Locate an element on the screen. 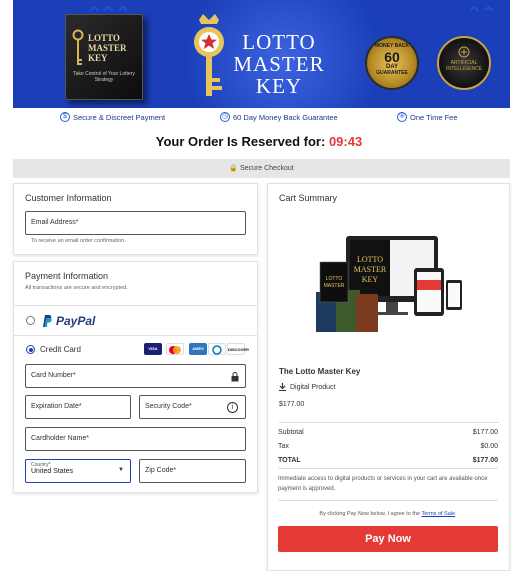  credit-card-label: Credit Card is located at coordinates (60, 349).